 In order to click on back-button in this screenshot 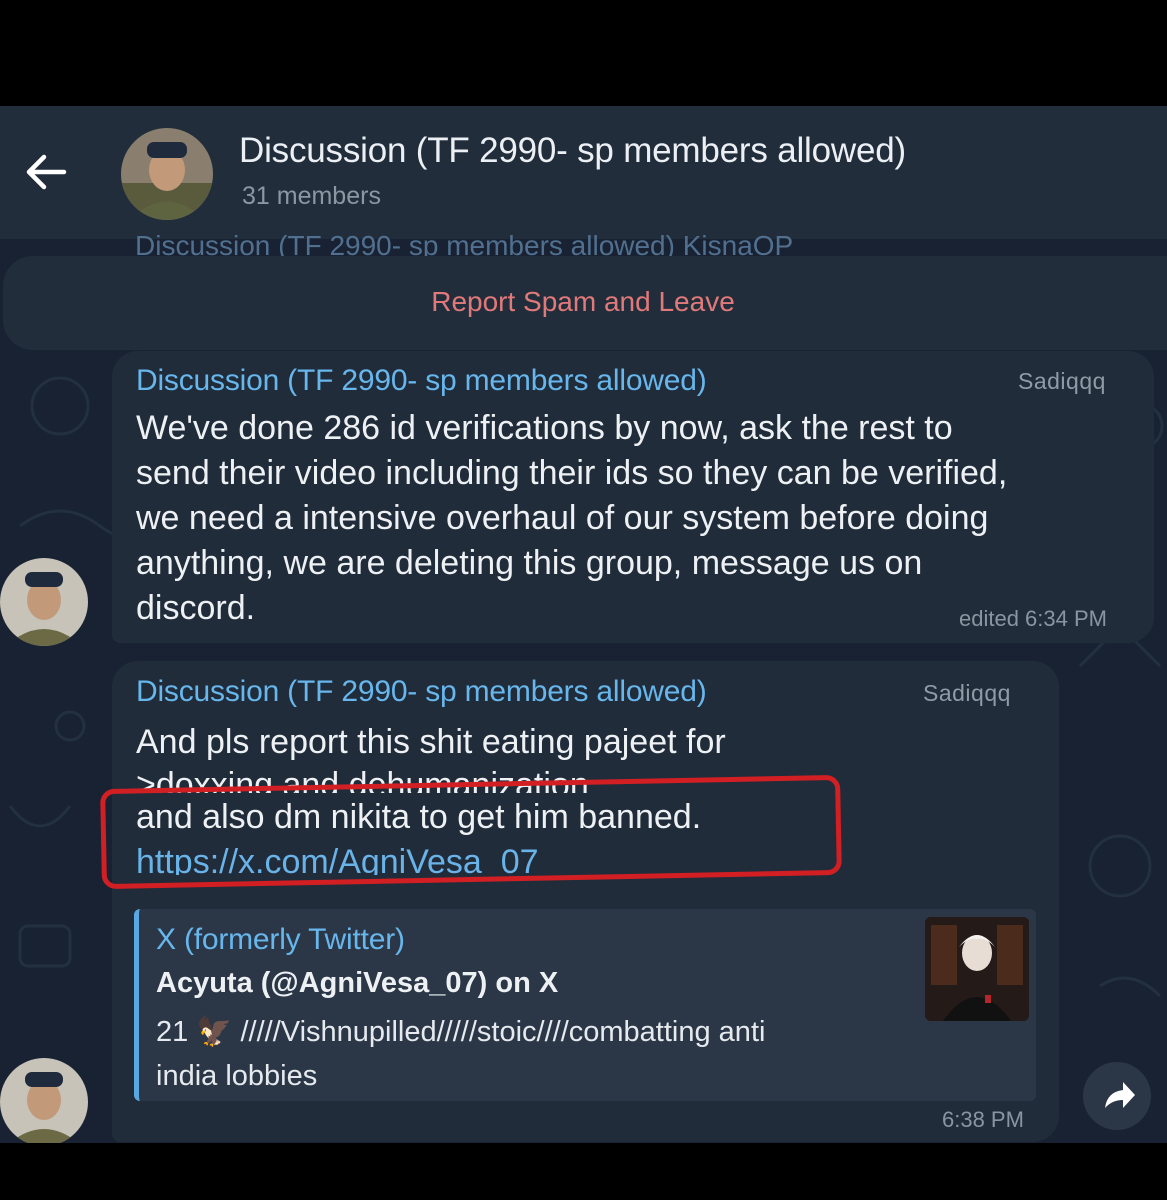, I will do `click(46, 172)`.